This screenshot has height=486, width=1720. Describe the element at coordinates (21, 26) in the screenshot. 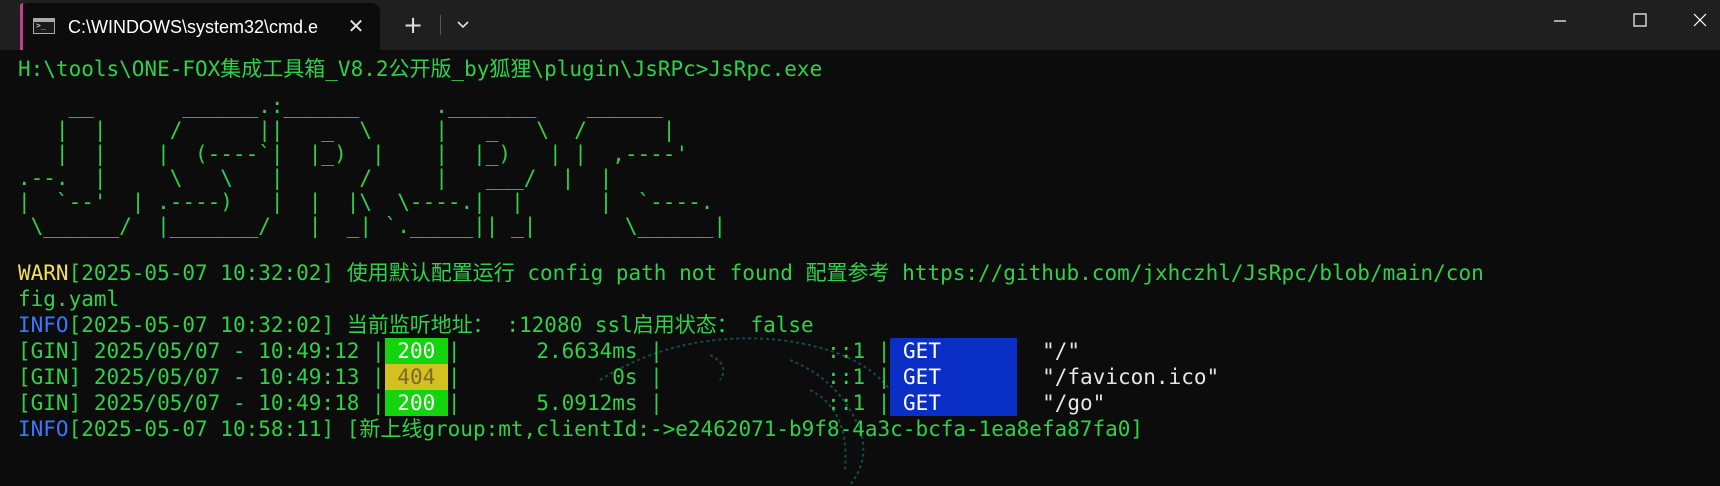

I see `tab-active-indicator` at that location.